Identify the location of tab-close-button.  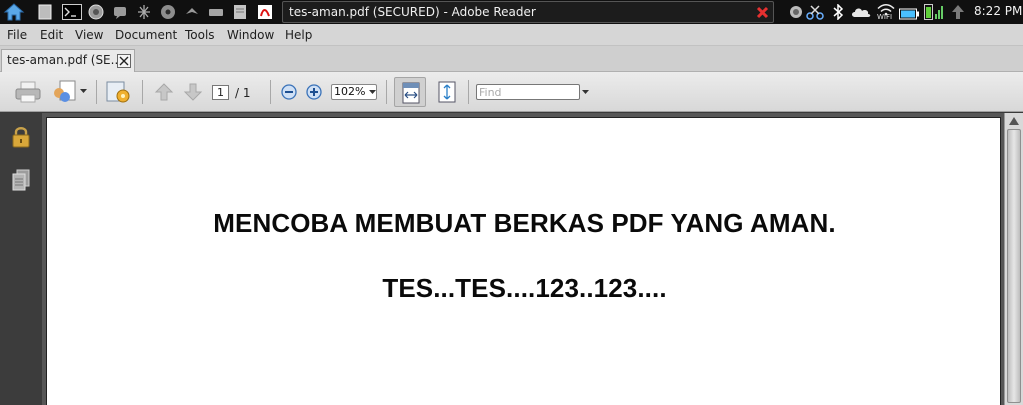
(124, 61).